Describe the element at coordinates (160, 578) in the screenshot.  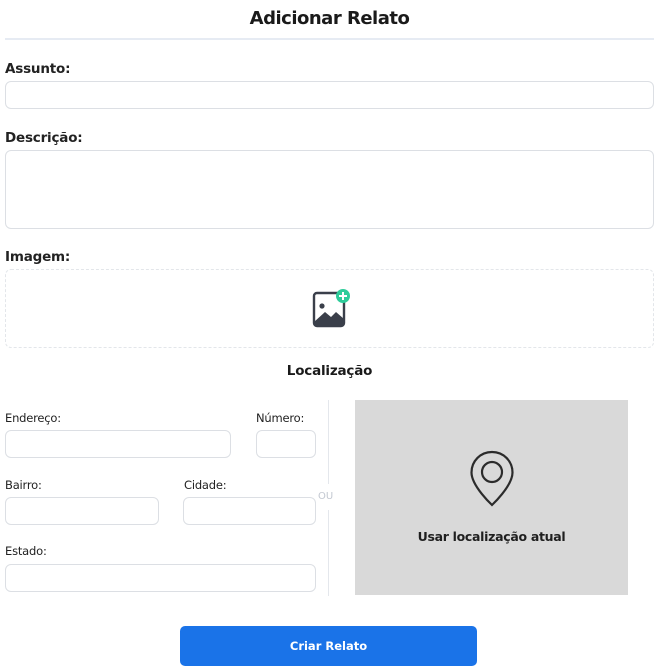
I see `state-input` at that location.